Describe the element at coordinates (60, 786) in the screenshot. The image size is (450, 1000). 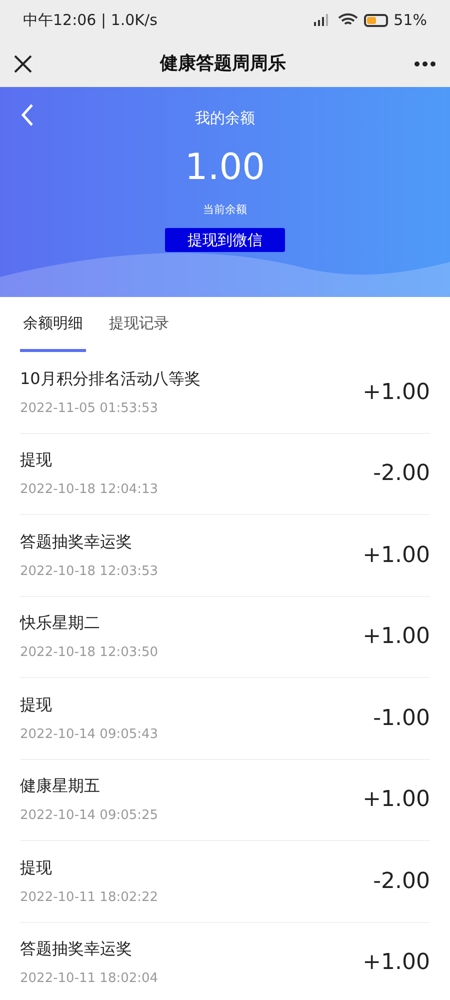
I see `record-title: 健康星期五` at that location.